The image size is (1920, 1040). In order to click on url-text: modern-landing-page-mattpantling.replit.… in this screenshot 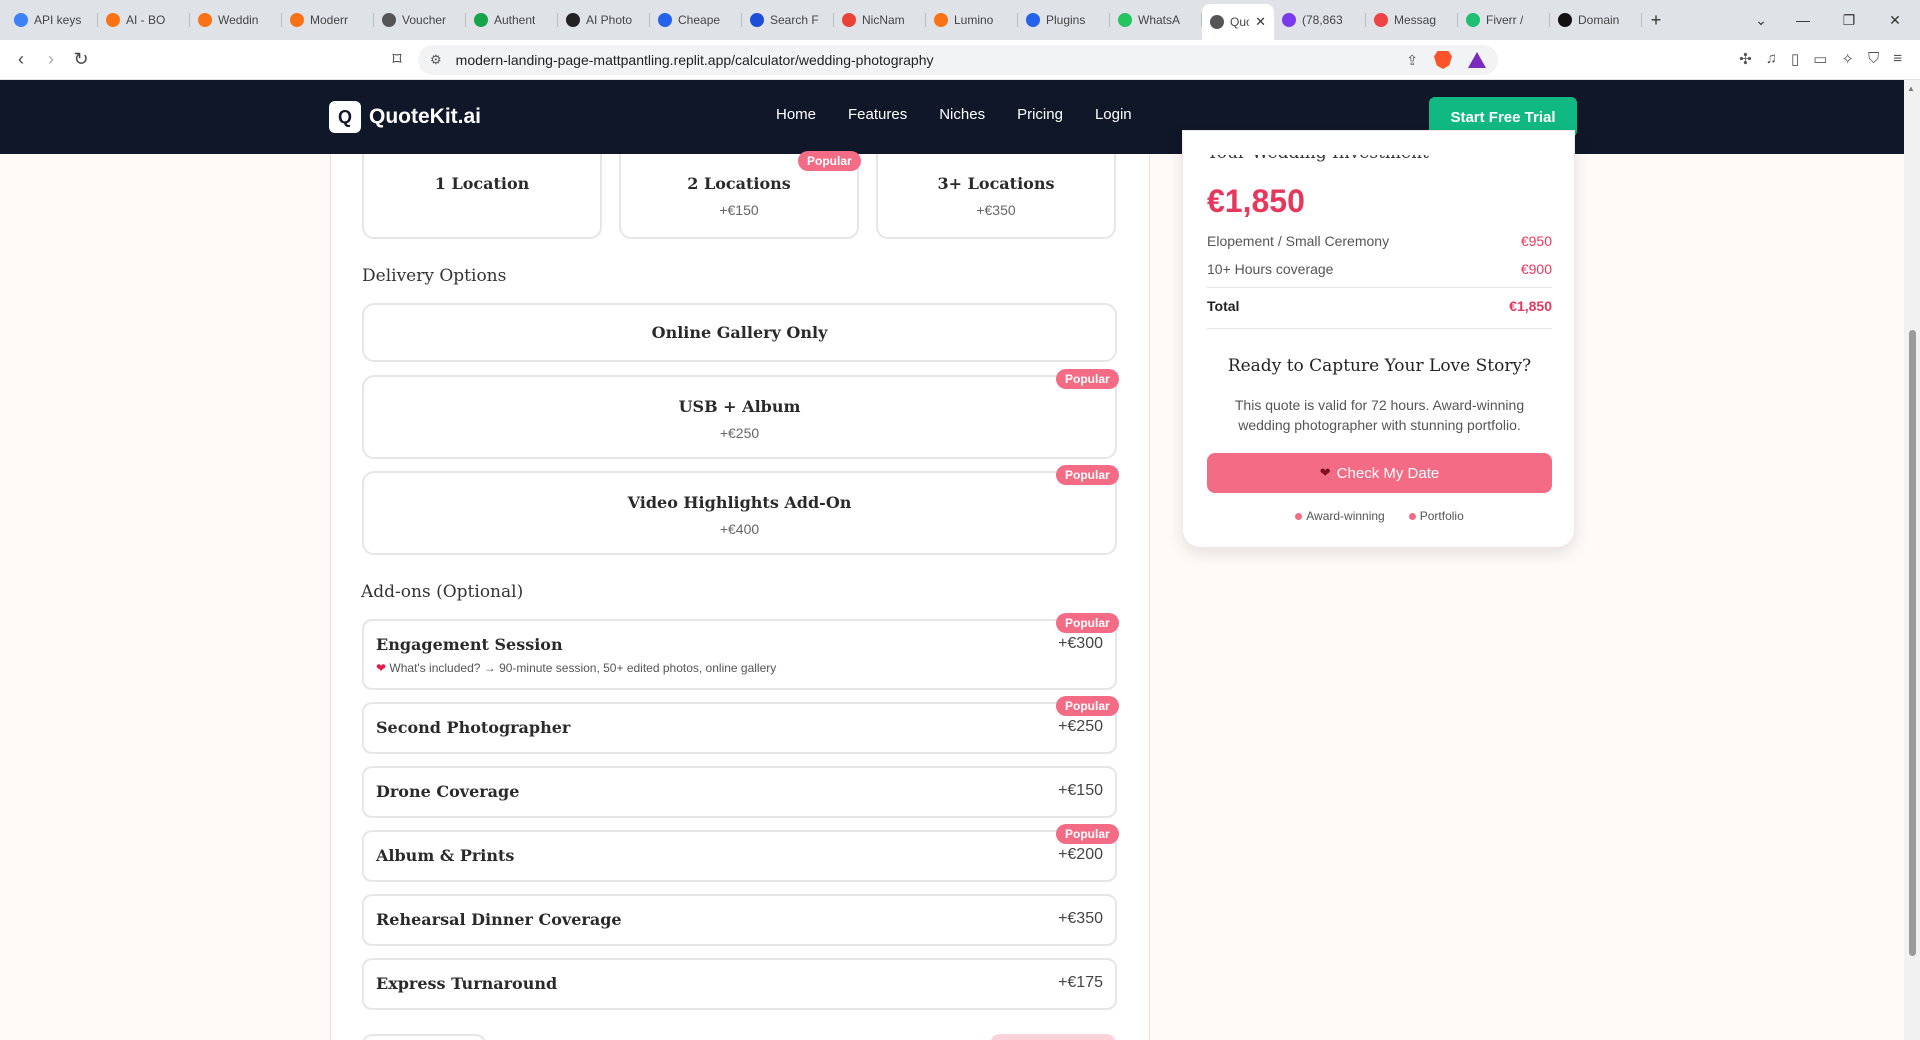, I will do `click(695, 60)`.